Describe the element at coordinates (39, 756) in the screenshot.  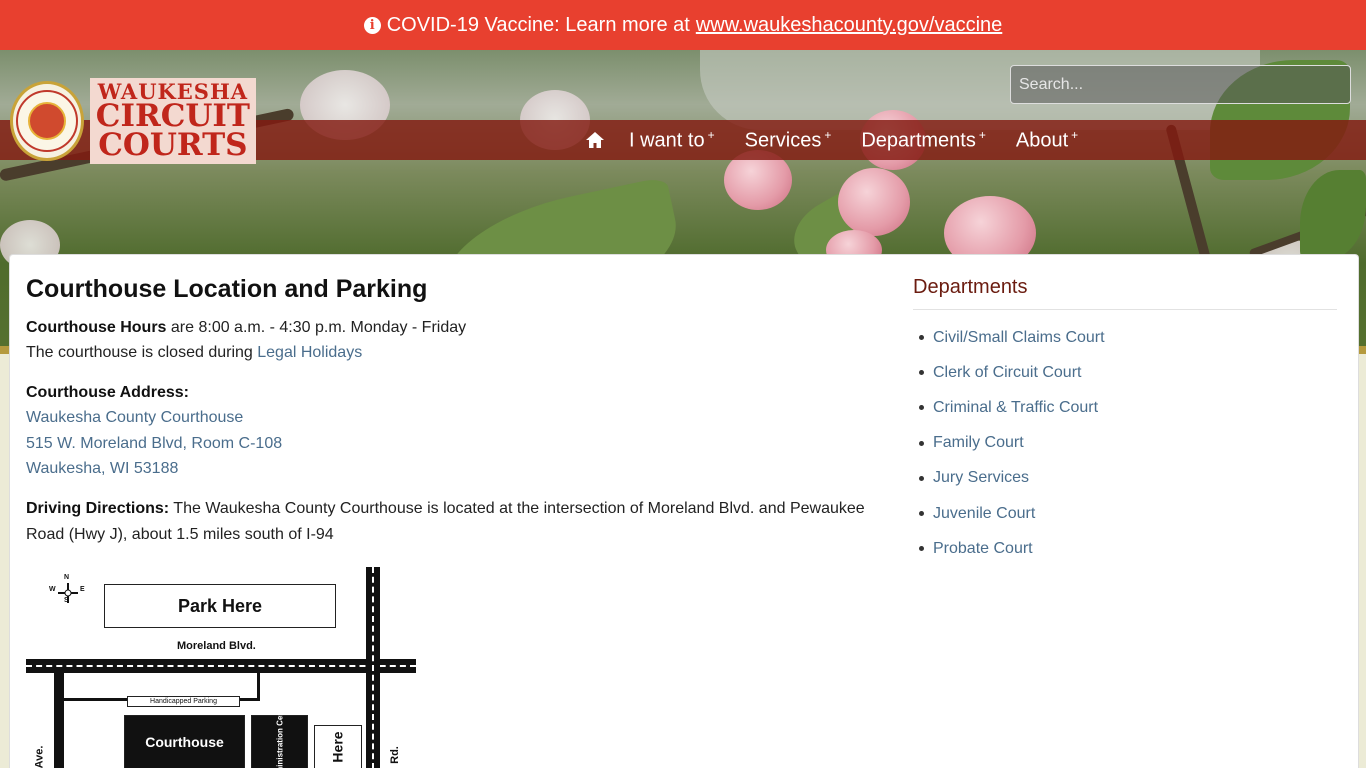
I see `ave-label: Ave.` at that location.